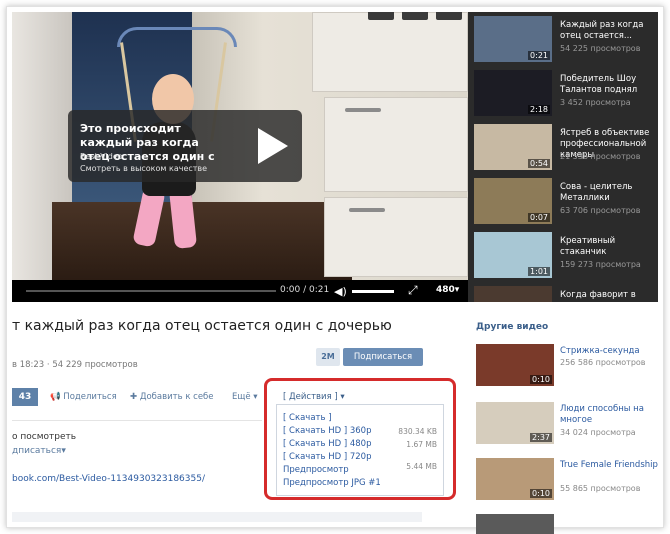 This screenshot has width=670, height=534. Describe the element at coordinates (606, 193) in the screenshot. I see `playlist-title: Сова - целитель Металлики` at that location.